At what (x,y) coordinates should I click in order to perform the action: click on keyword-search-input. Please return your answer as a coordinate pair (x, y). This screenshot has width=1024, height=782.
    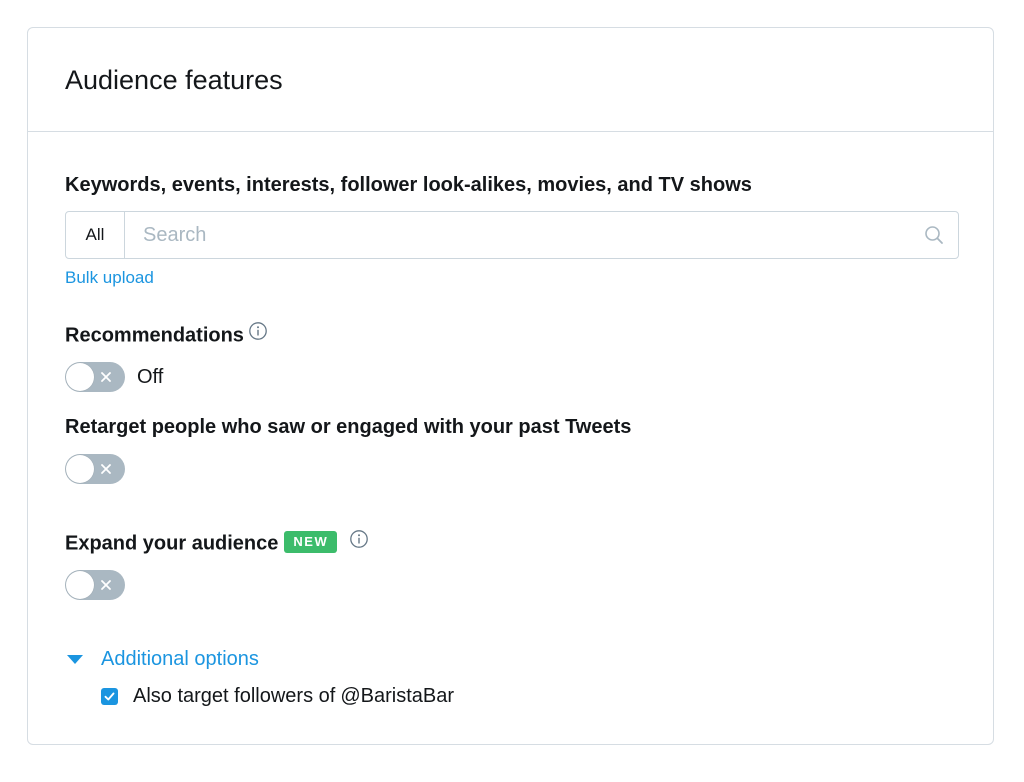
    Looking at the image, I should click on (517, 235).